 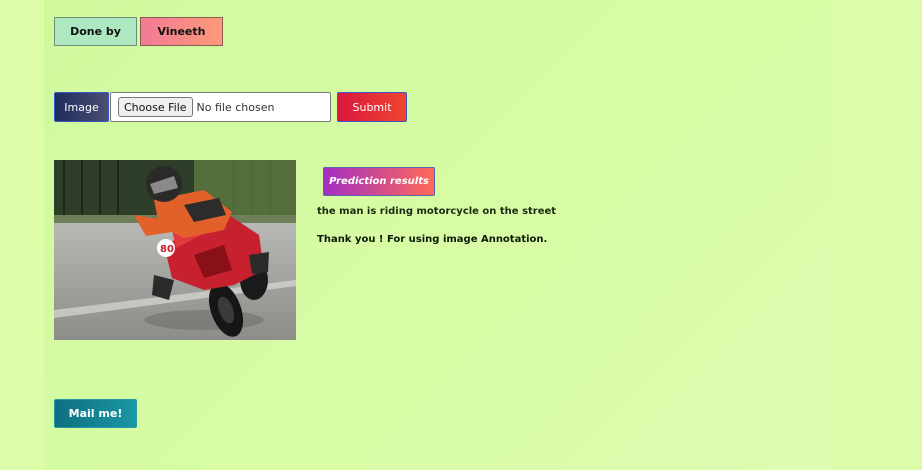 I want to click on file-status-text: No file chosen, so click(x=235, y=107).